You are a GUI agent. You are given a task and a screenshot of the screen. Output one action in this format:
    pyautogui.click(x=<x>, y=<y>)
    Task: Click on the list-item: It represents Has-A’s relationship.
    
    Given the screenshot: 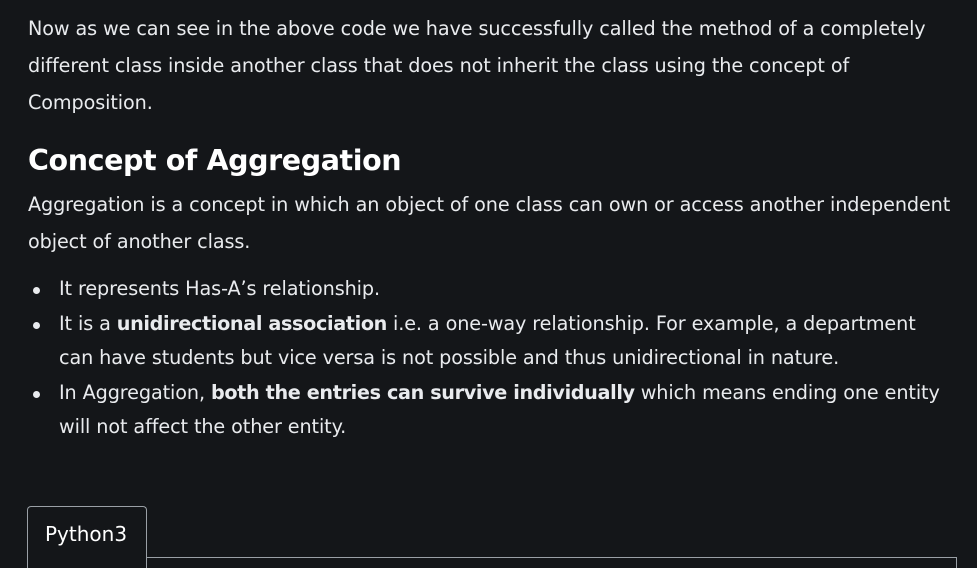 What is the action you would take?
    pyautogui.click(x=491, y=289)
    